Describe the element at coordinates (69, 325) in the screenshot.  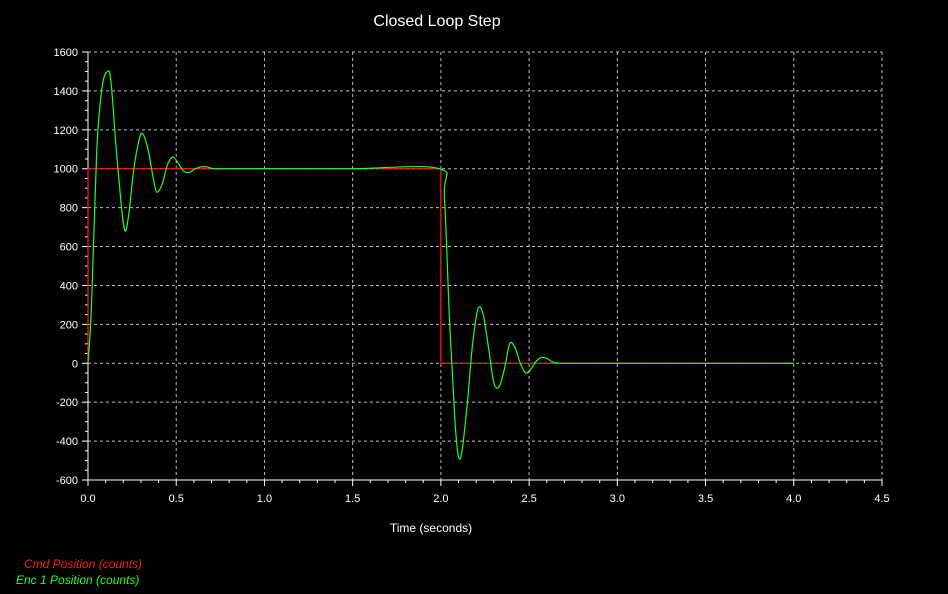
I see `y-tick-label: 200` at that location.